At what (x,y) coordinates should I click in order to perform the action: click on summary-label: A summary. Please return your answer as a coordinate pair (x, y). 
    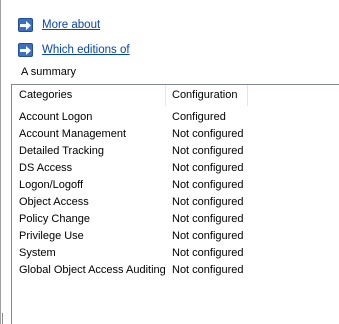
    Looking at the image, I should click on (49, 72).